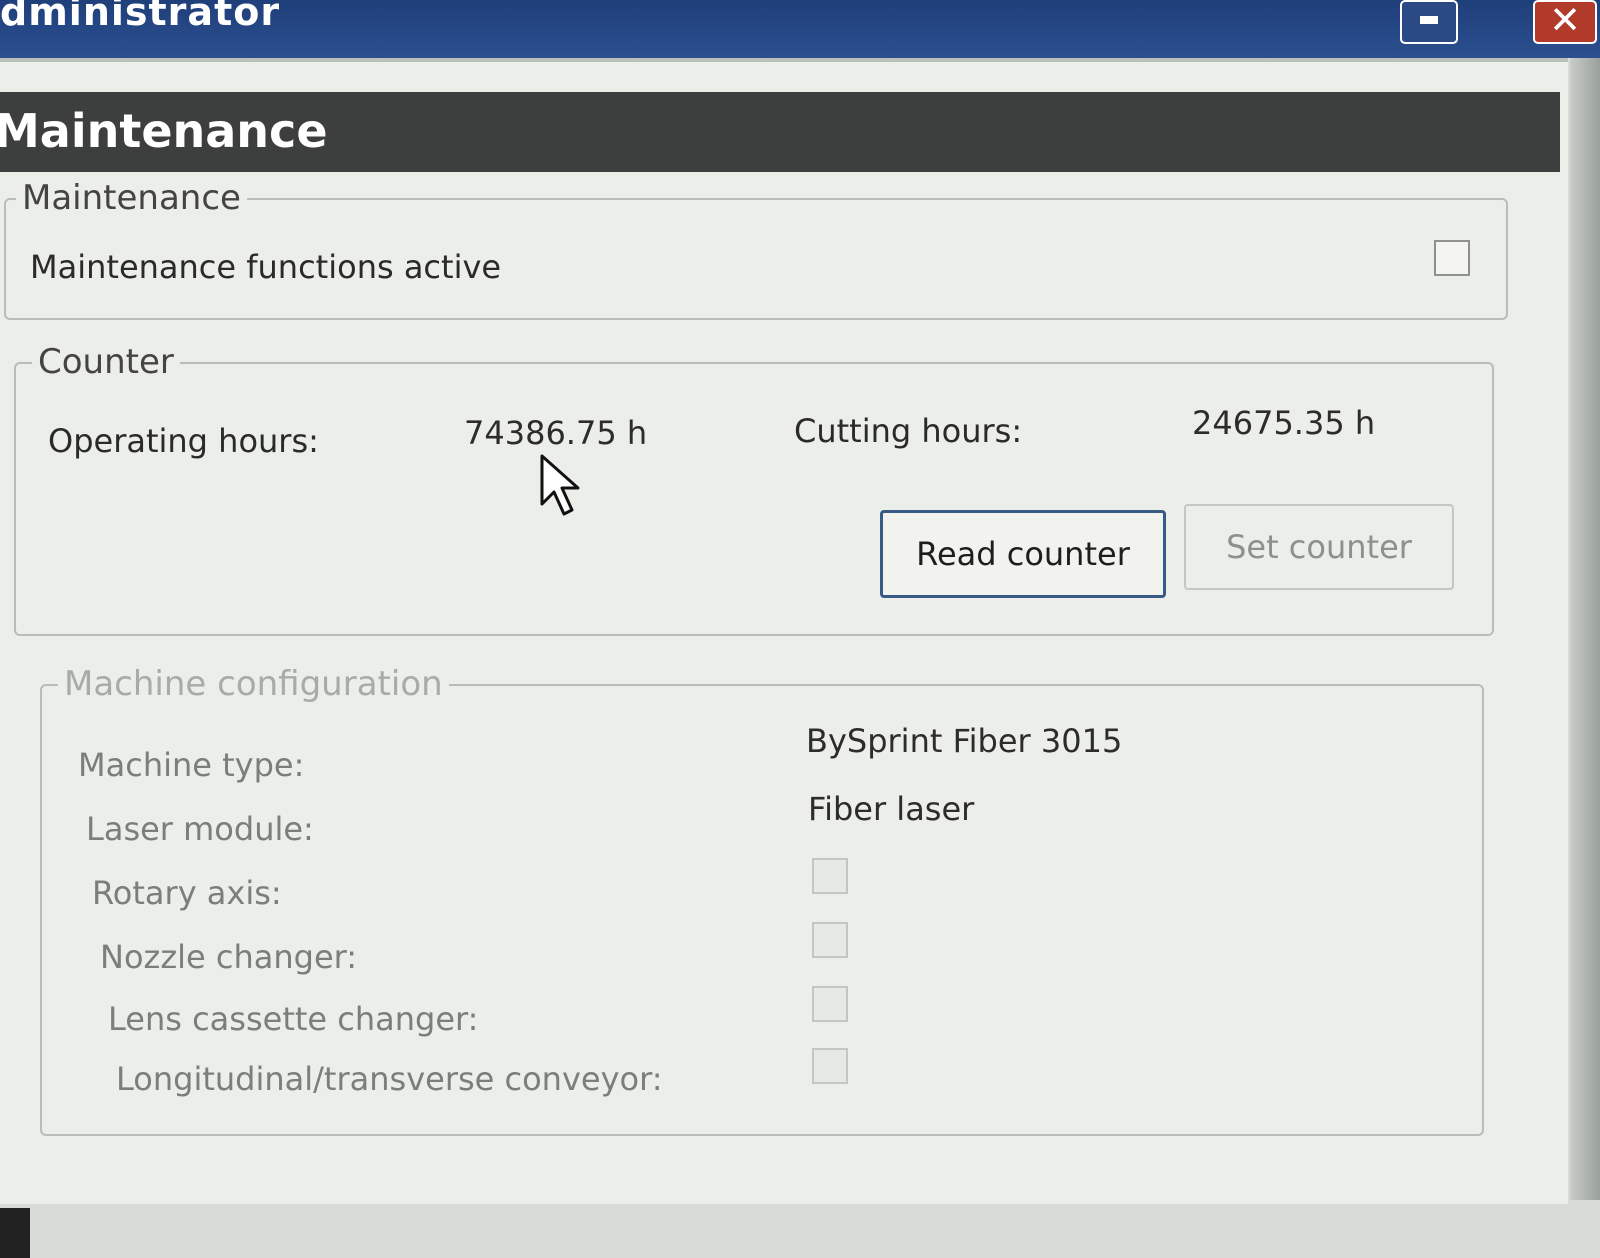 The width and height of the screenshot is (1600, 1258). I want to click on machine-type-value: BySprint Fiber 3015, so click(964, 741).